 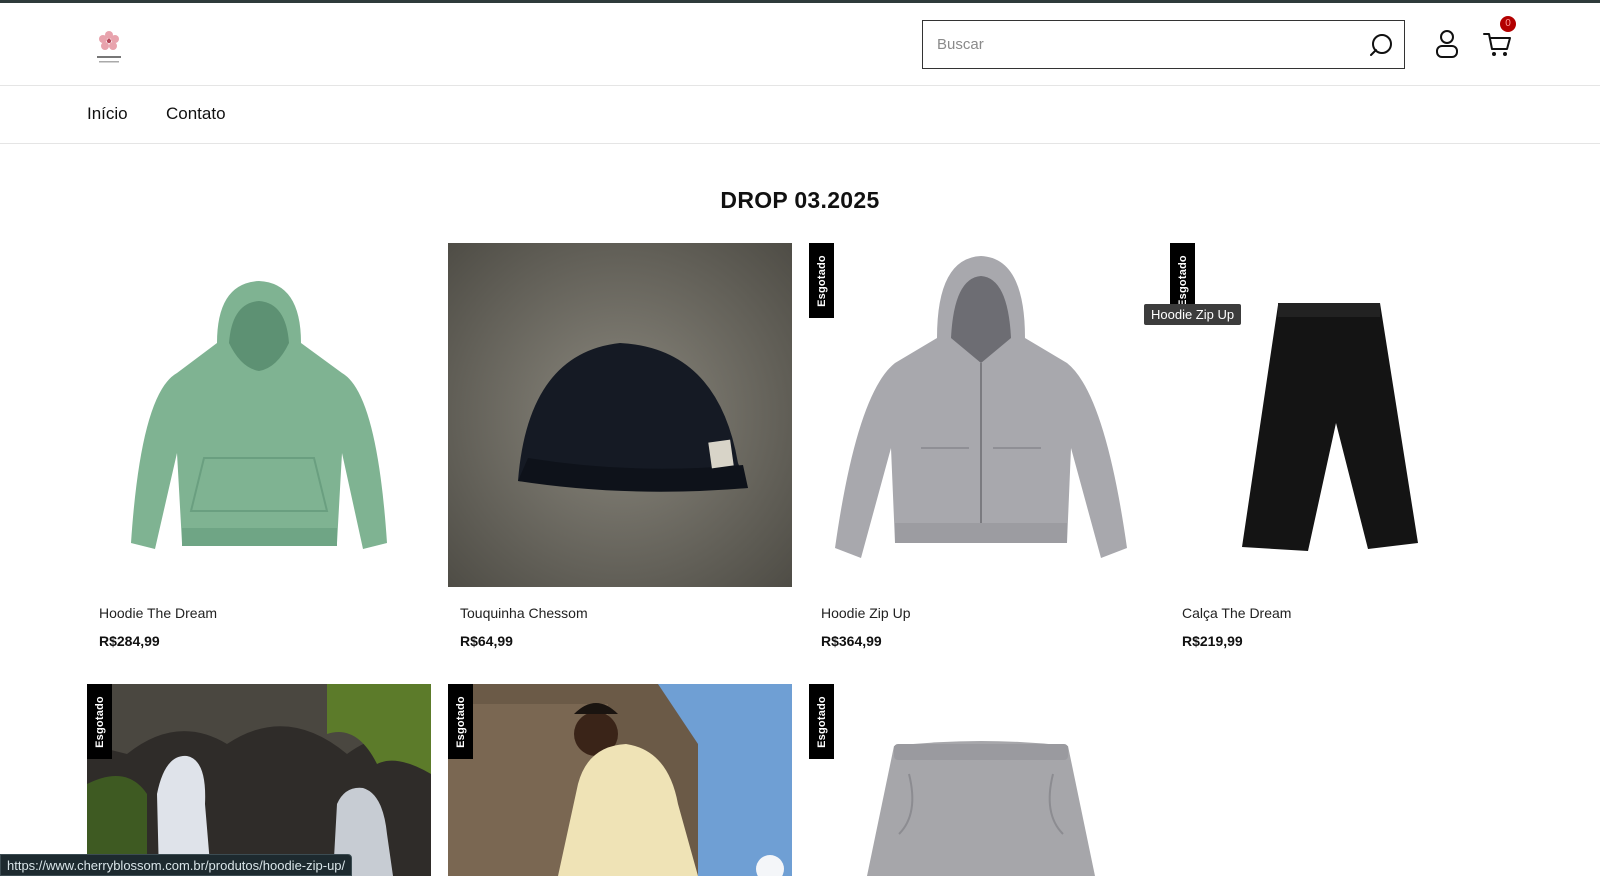 I want to click on product-name: Hoodie Zip Up, so click(x=866, y=613).